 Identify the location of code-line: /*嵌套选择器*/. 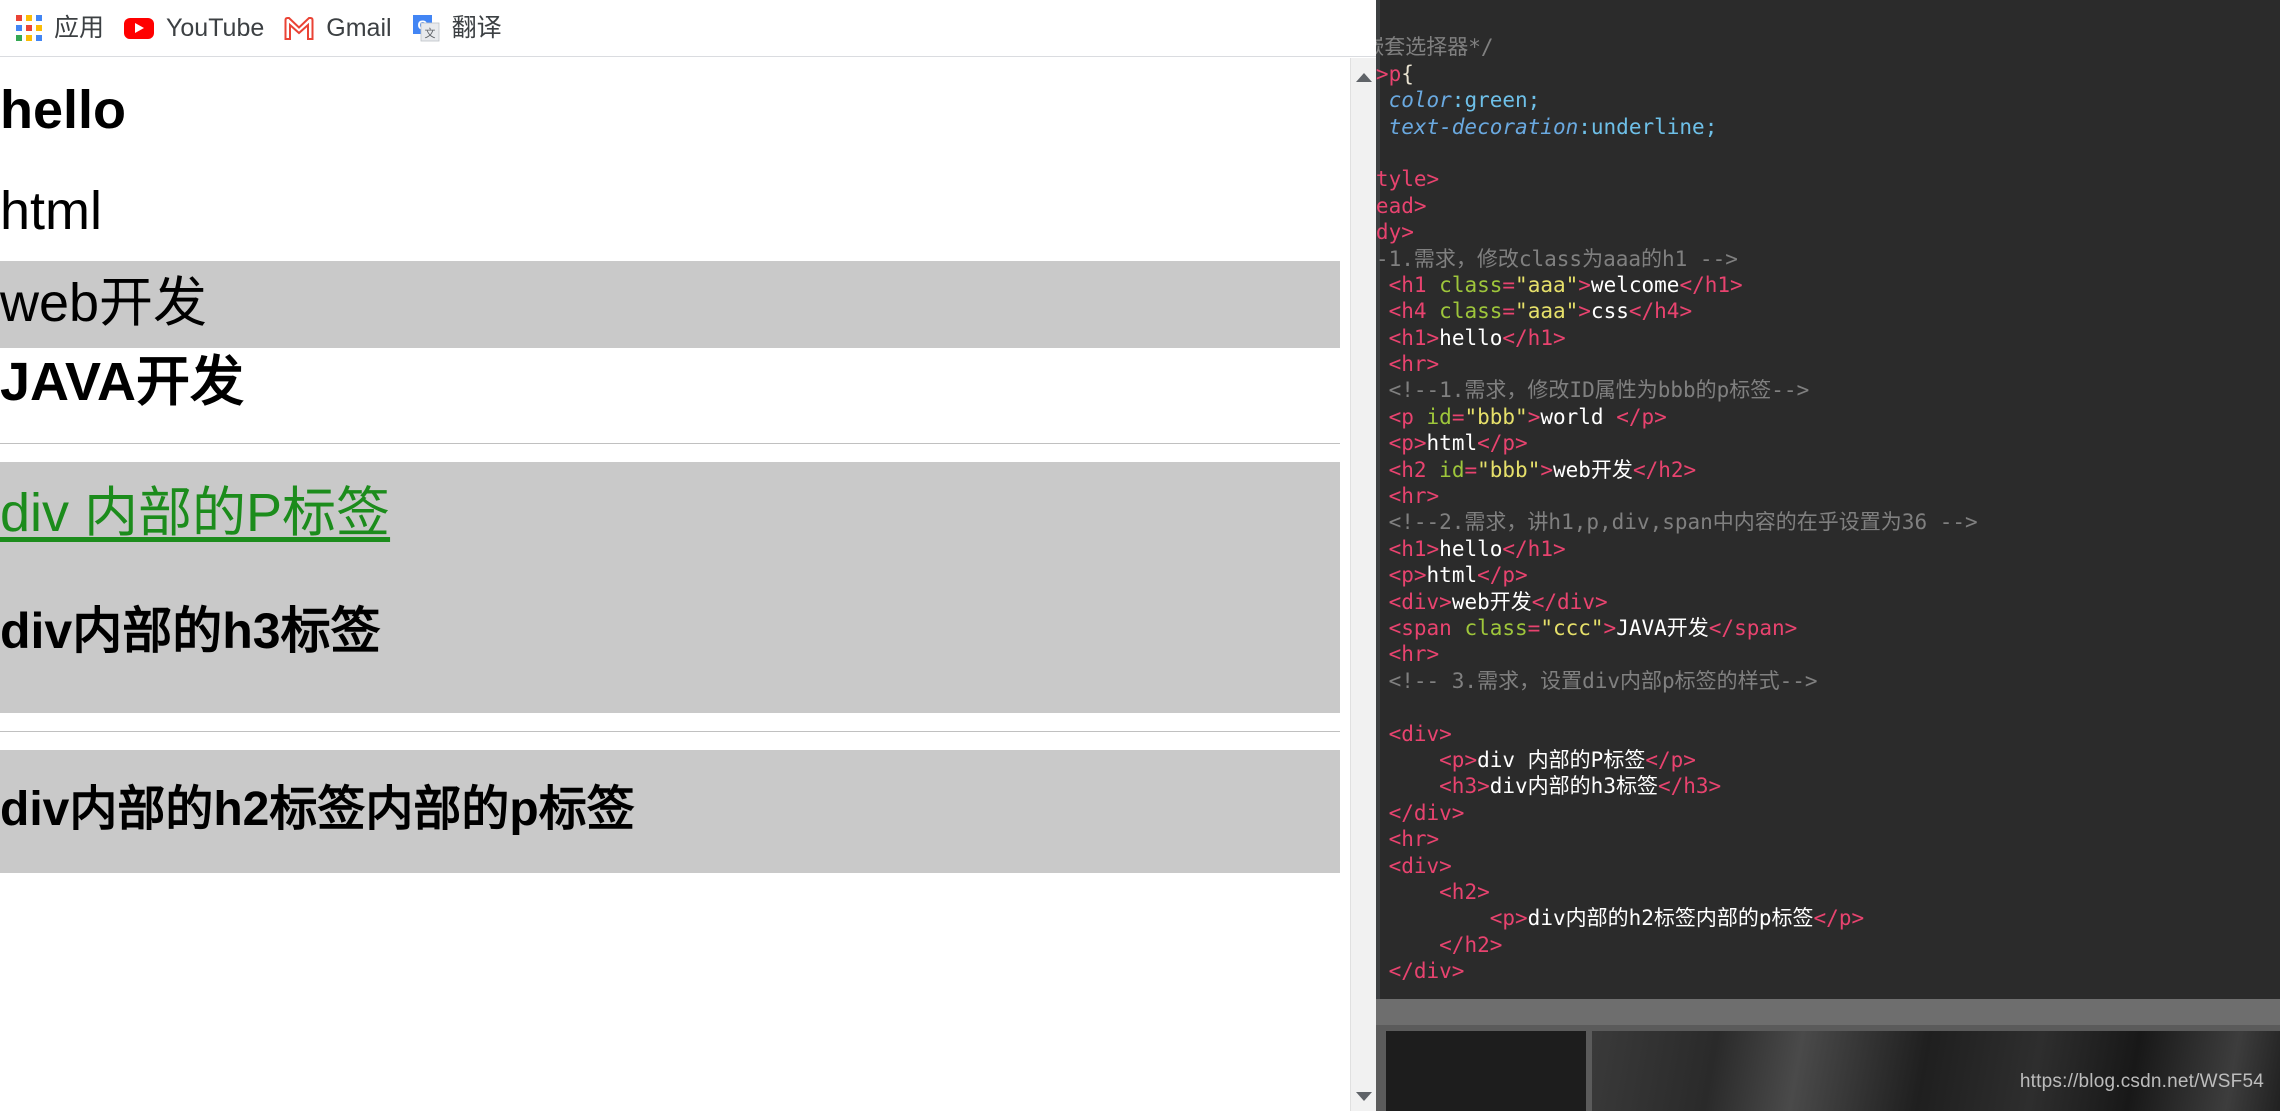
(1435, 47).